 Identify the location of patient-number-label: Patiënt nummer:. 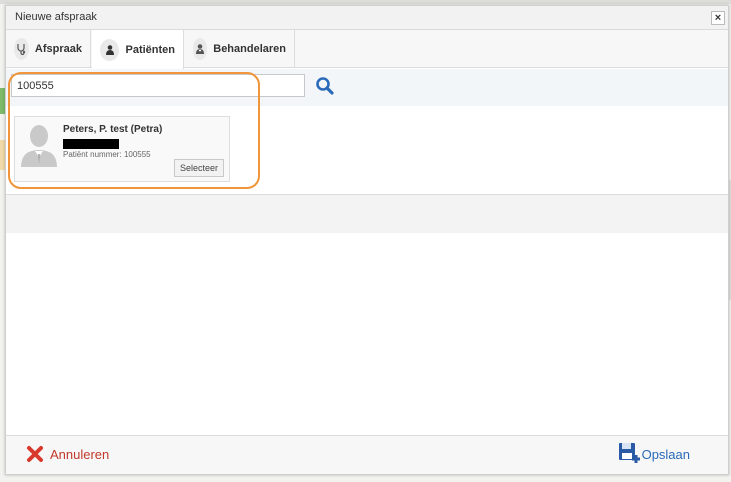
(92, 154).